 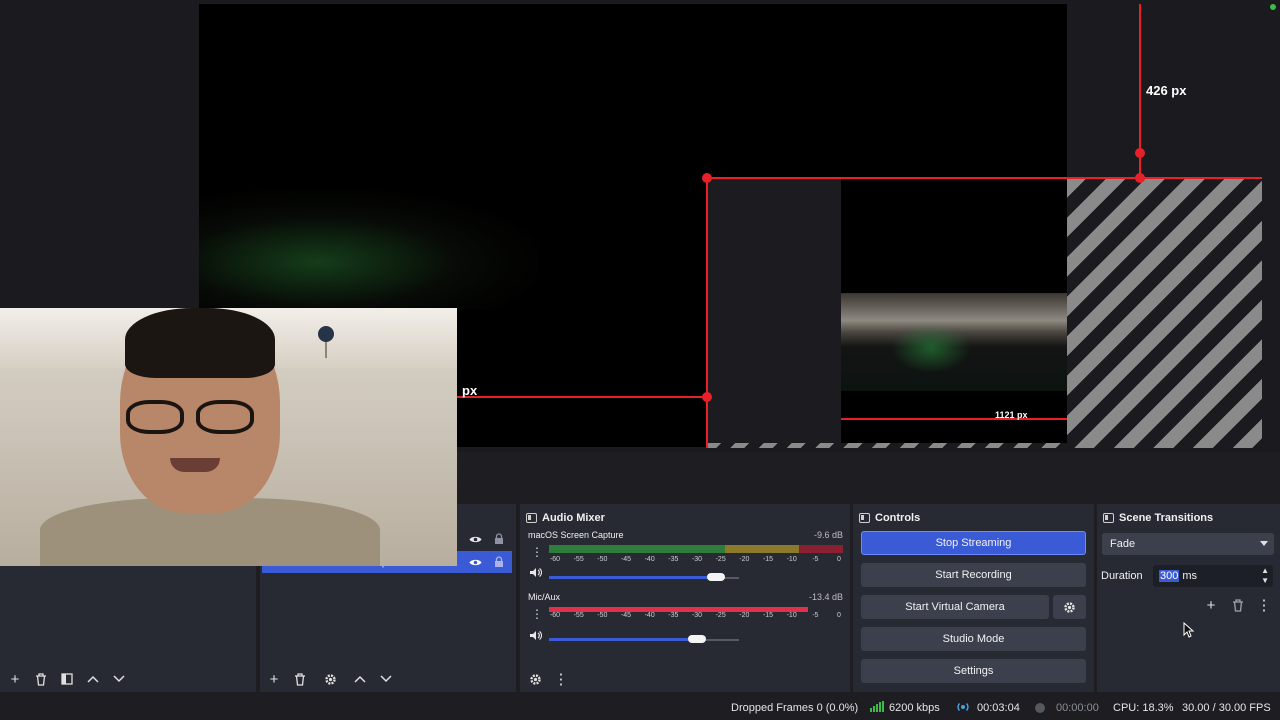 I want to click on move-source-up-button, so click(x=360, y=679).